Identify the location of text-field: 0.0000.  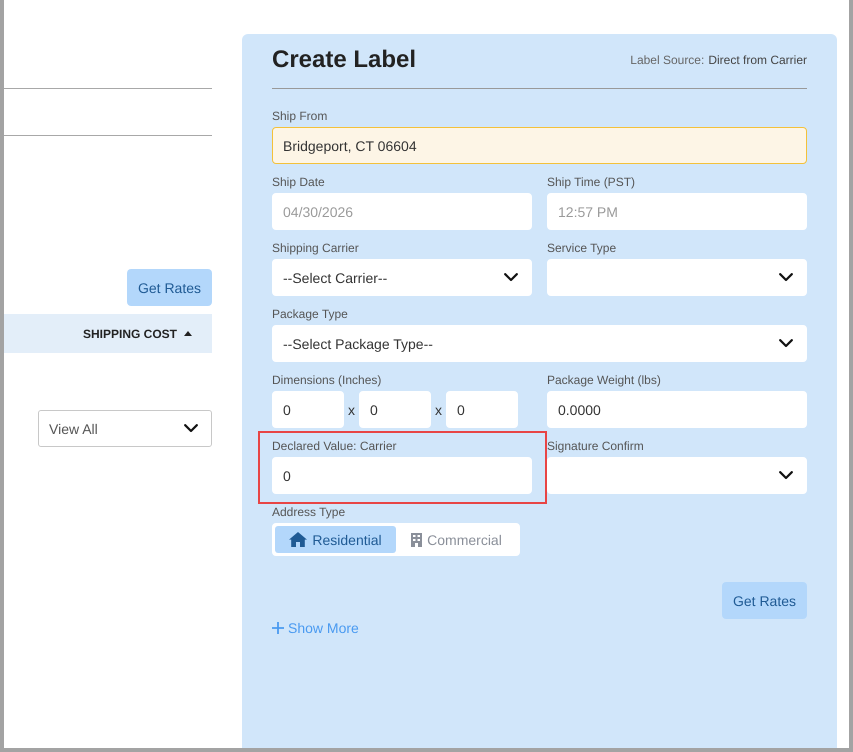
(677, 409).